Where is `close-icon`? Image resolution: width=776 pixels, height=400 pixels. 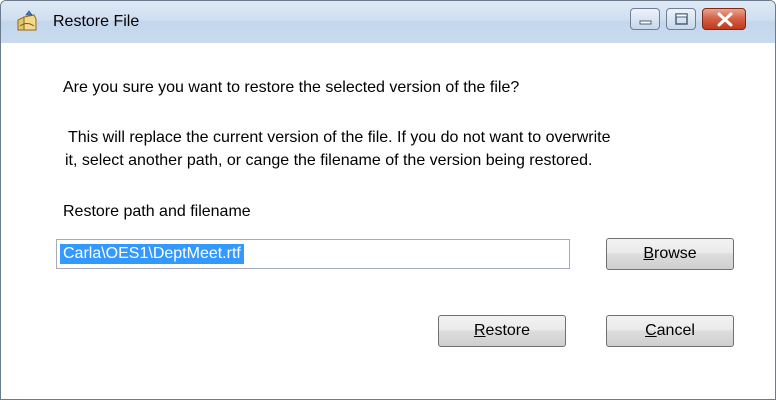 close-icon is located at coordinates (725, 19).